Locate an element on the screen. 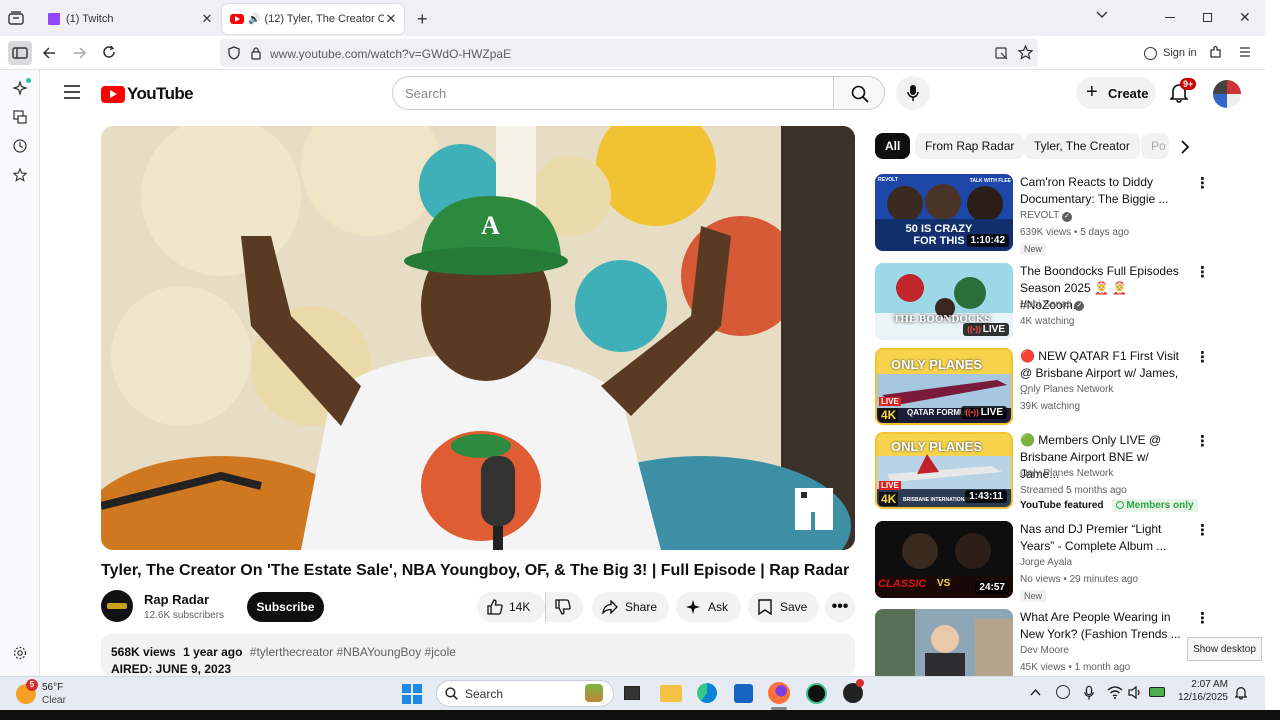  tab-twitch: (1) Twitch ✕ is located at coordinates (129, 19).